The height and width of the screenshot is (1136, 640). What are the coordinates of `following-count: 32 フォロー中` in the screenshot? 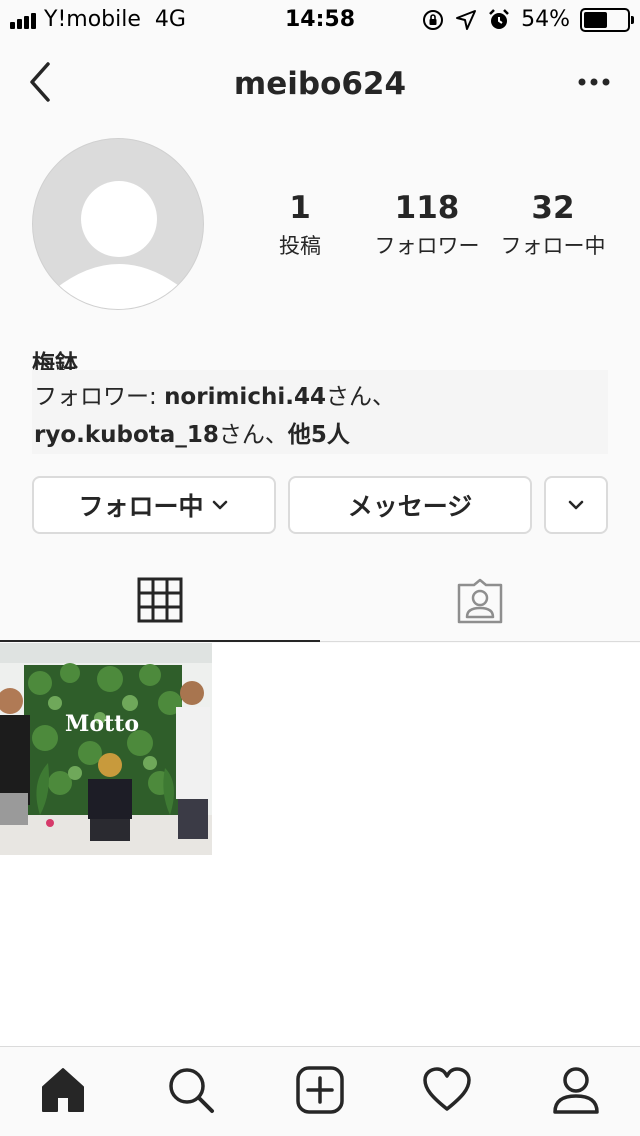 It's located at (553, 225).